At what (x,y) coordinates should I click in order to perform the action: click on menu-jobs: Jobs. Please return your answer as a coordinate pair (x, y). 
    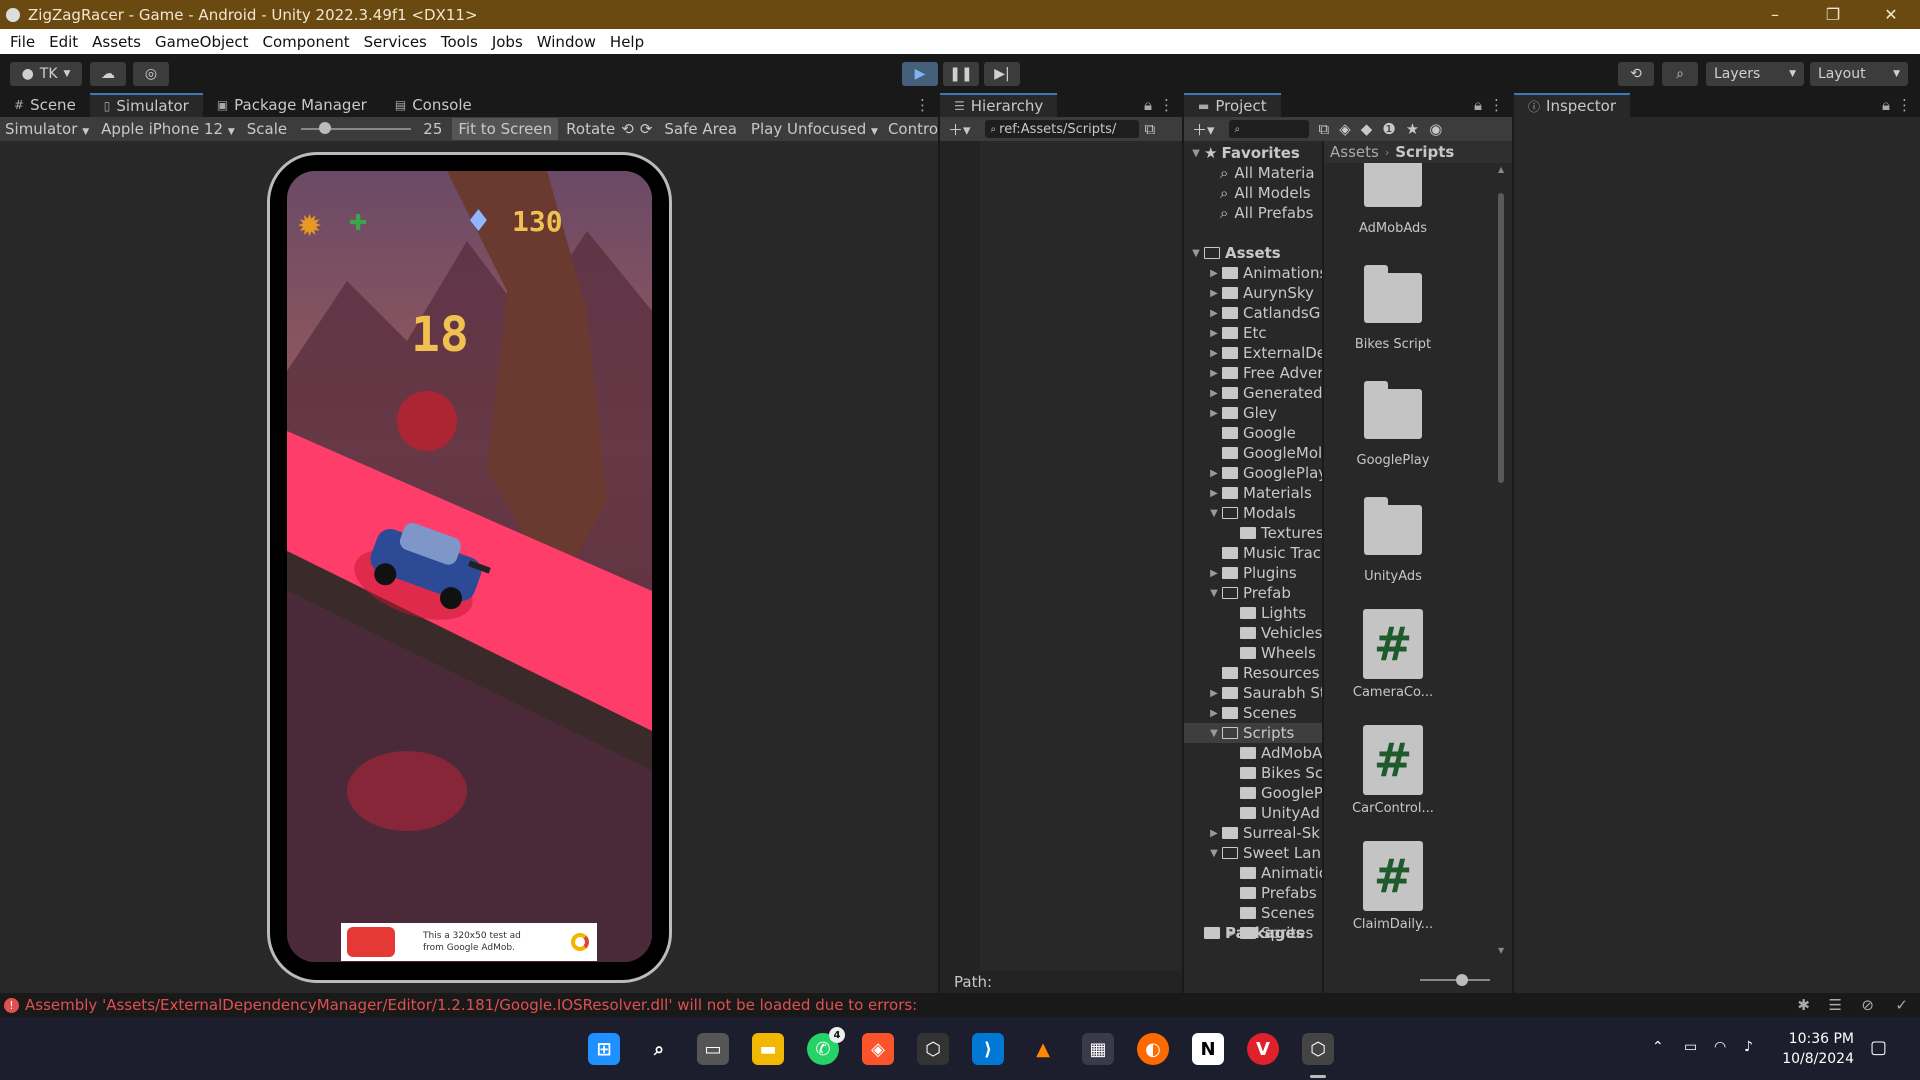
    Looking at the image, I should click on (507, 42).